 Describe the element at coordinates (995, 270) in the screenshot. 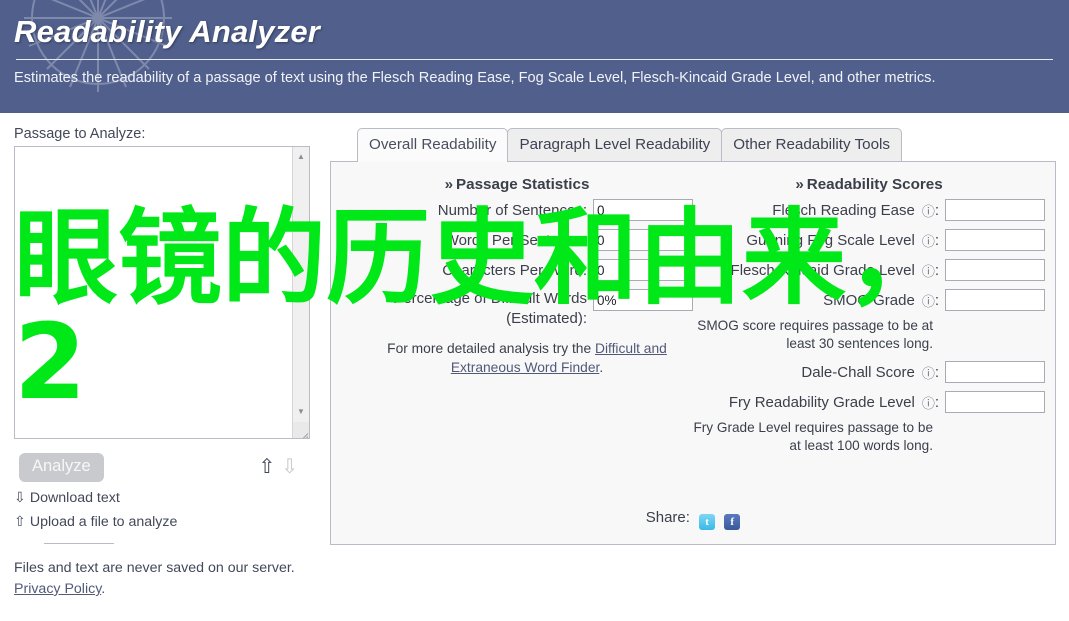

I see `score-input-flesch-kincaid-grade-level` at that location.